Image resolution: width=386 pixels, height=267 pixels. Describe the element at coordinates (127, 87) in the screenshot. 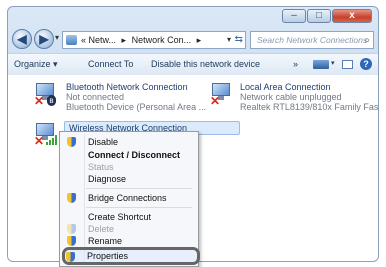

I see `connection-name: Bluetooth Network Connection` at that location.